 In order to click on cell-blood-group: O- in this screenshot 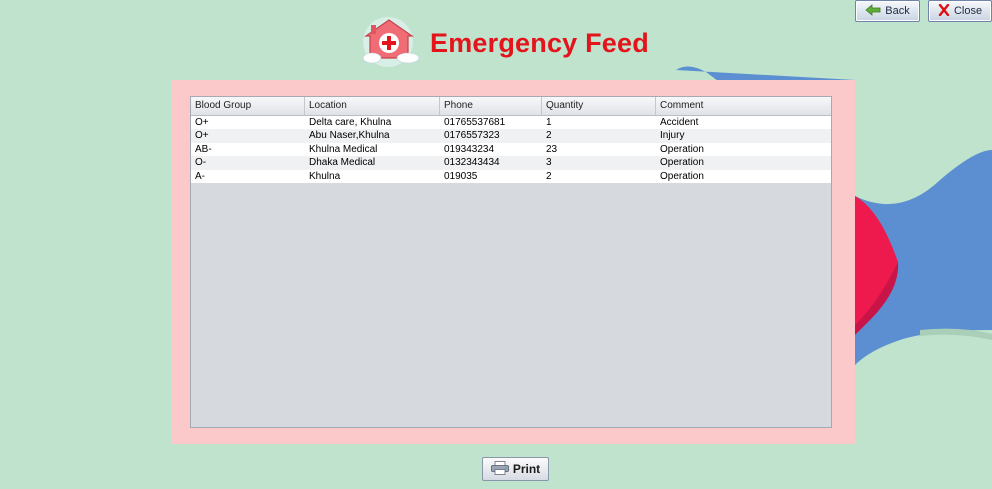, I will do `click(201, 163)`.